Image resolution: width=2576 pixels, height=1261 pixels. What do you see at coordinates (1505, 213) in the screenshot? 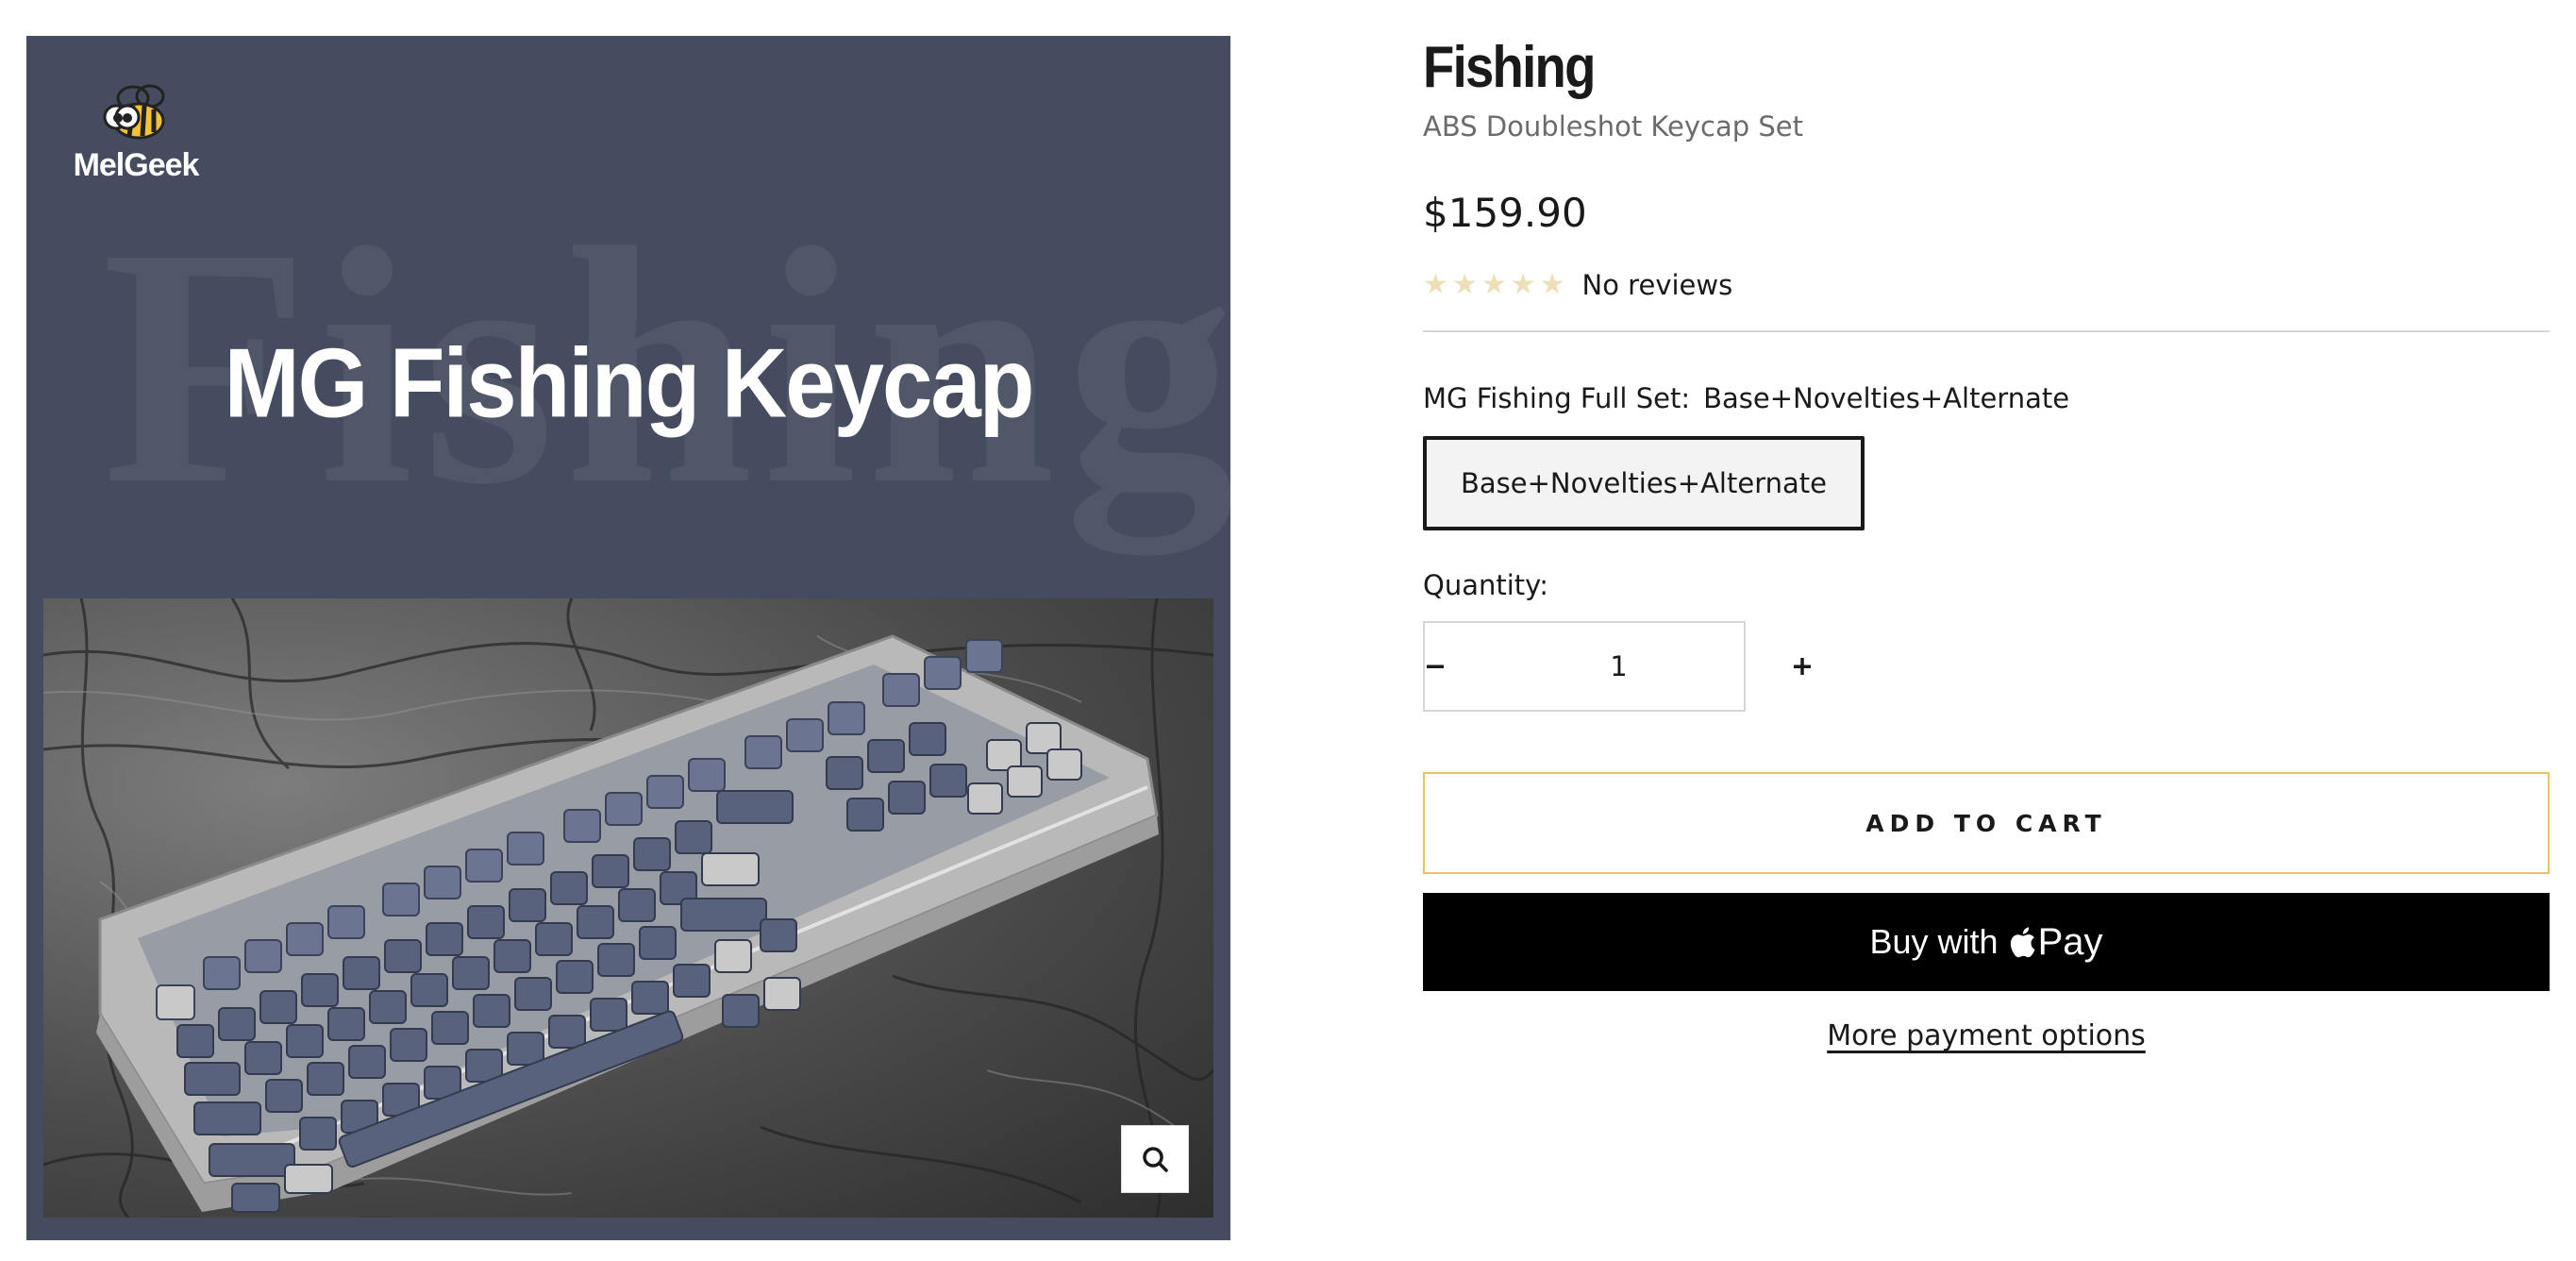
I see `product-price: $159.90` at bounding box center [1505, 213].